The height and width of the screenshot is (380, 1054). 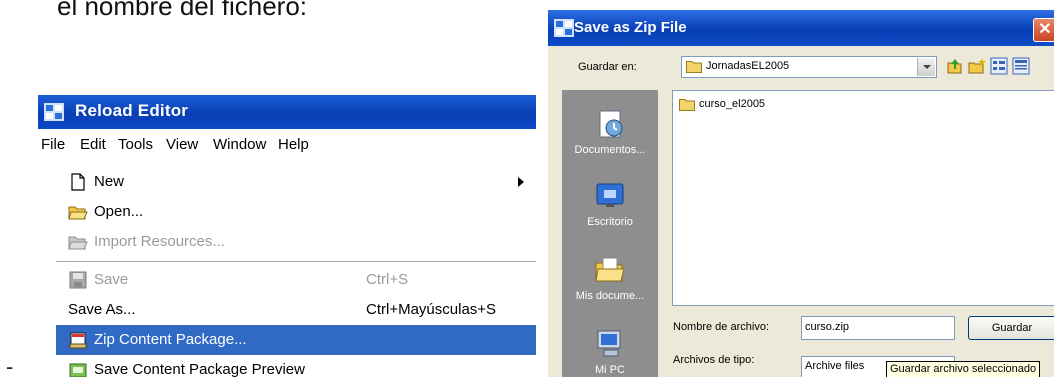 I want to click on save-in-label: Guardar en:, so click(x=607, y=67).